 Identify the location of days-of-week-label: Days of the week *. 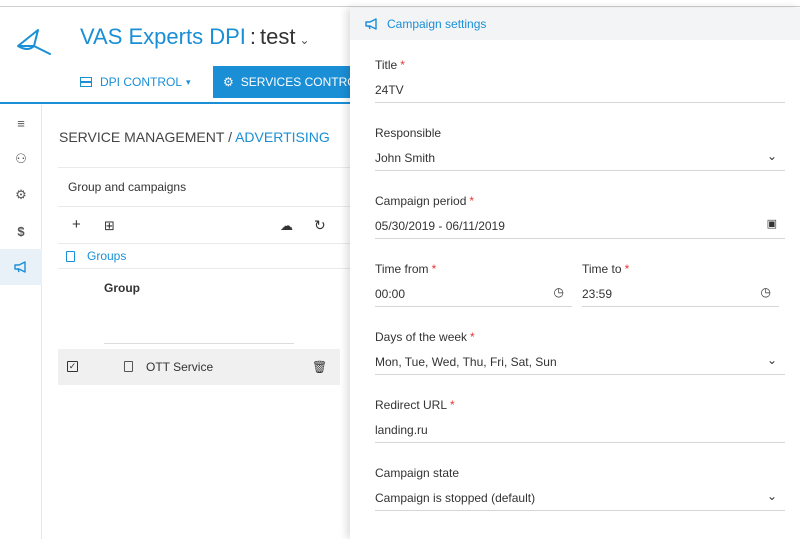
(425, 337).